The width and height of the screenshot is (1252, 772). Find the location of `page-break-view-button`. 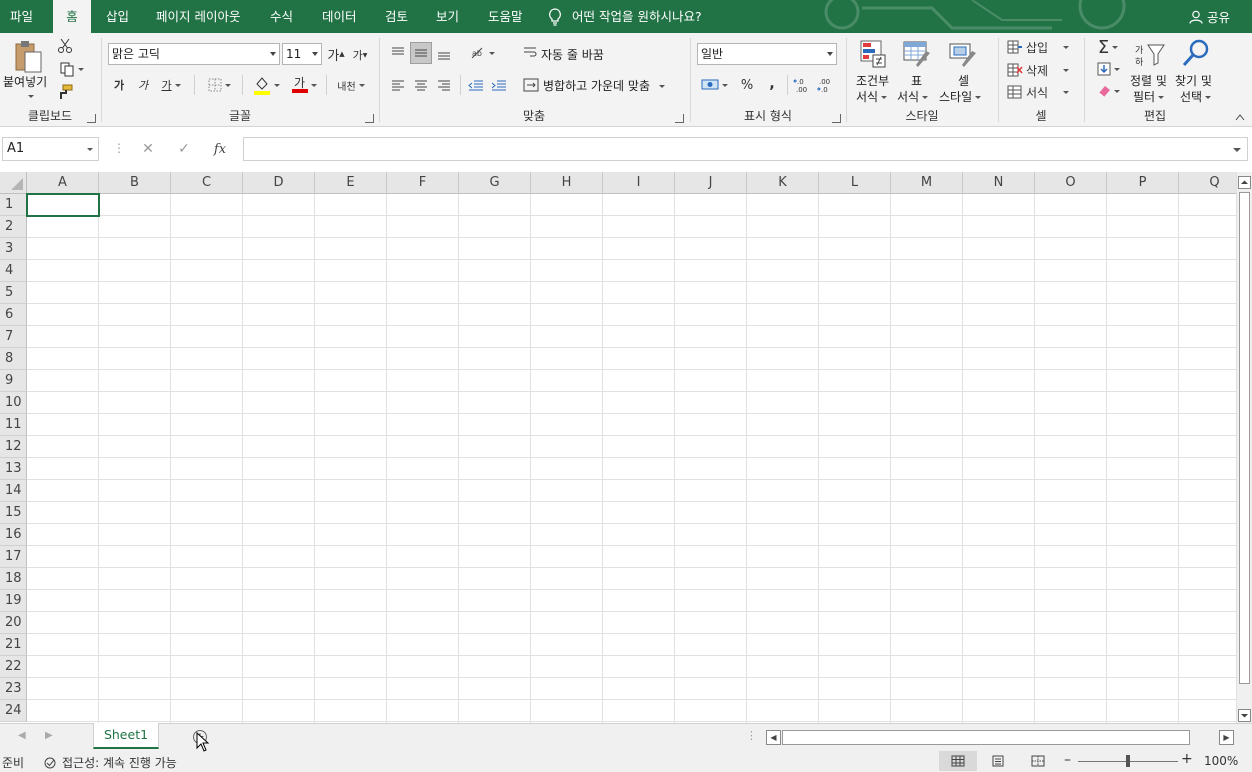

page-break-view-button is located at coordinates (1038, 761).